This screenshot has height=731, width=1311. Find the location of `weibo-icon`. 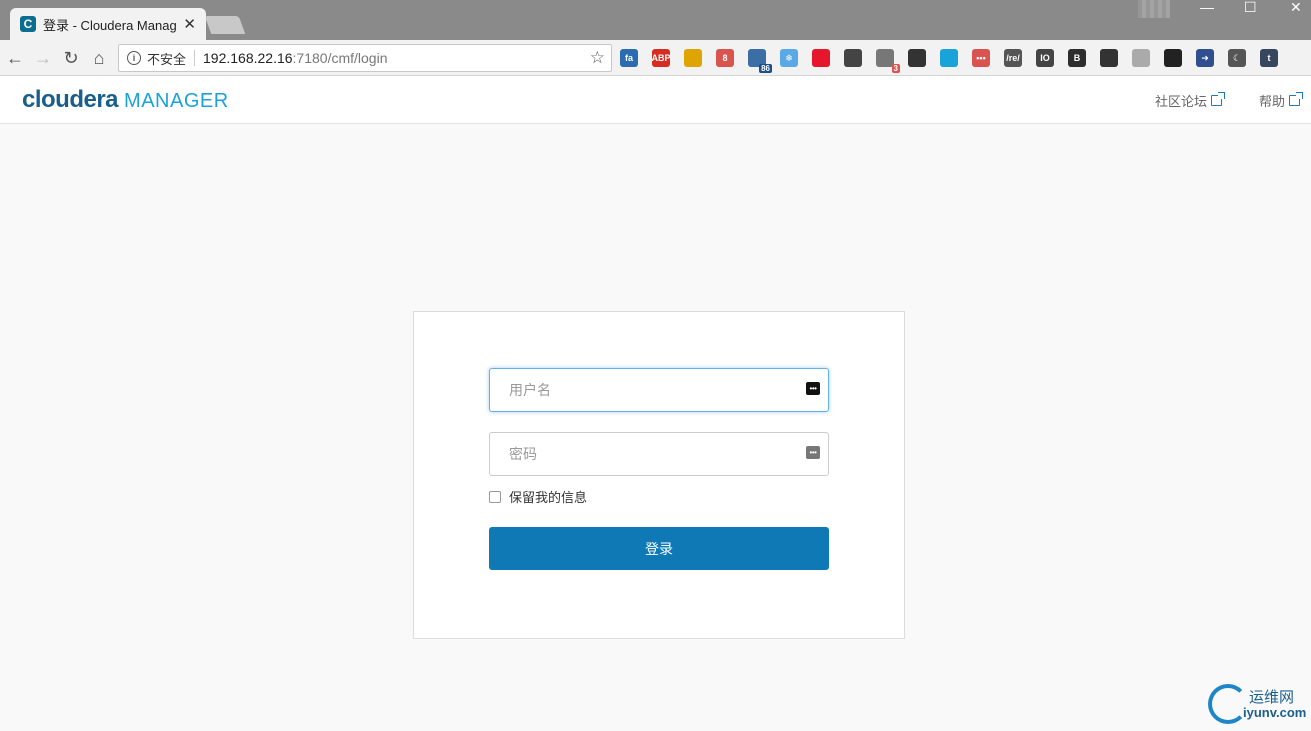

weibo-icon is located at coordinates (821, 58).